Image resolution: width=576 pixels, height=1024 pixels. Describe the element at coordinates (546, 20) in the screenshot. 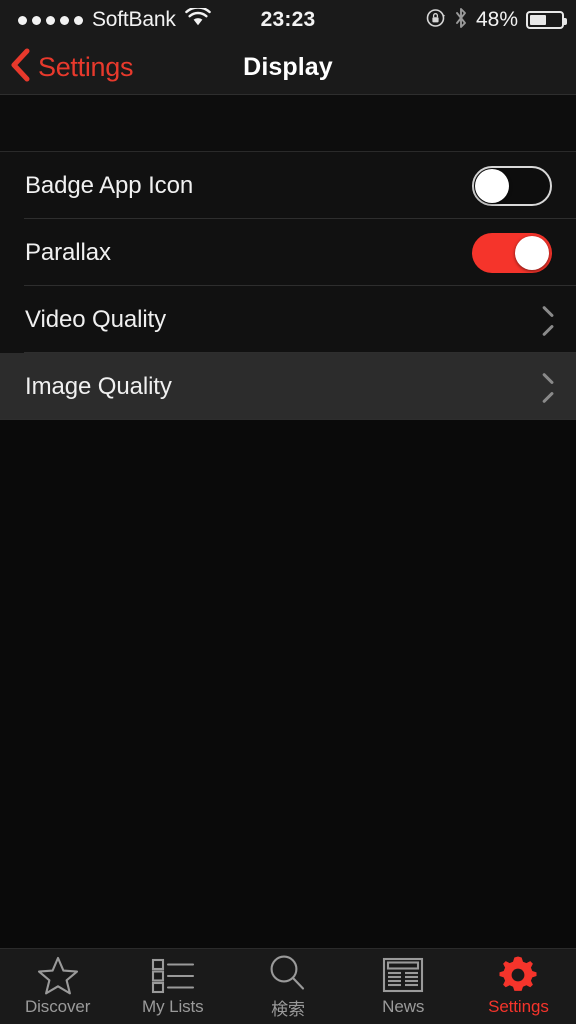

I see `battery-icon` at that location.